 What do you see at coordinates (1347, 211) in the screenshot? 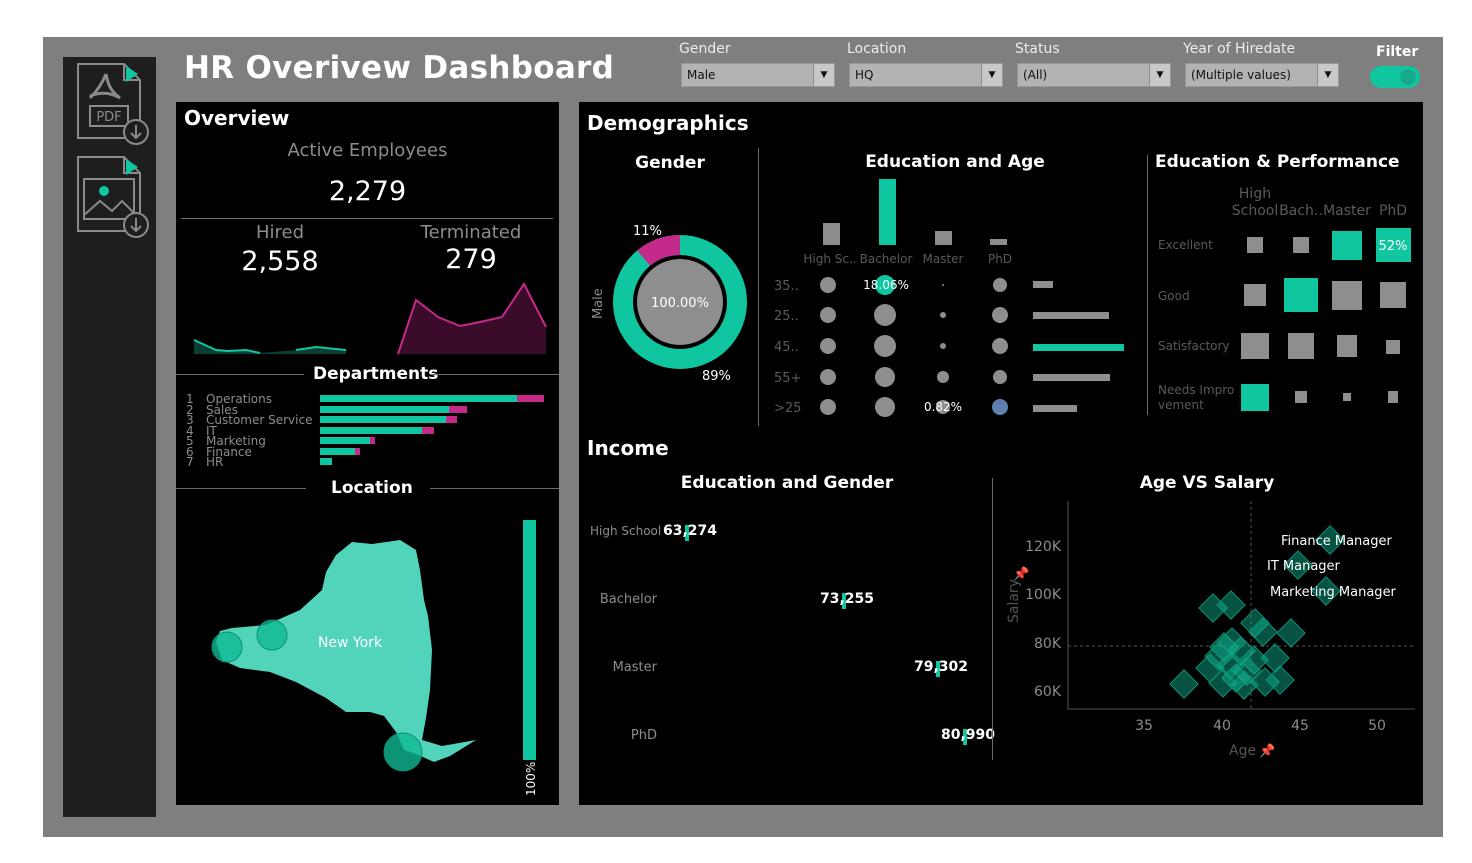
I see `edu-perf-col-label: Master` at bounding box center [1347, 211].